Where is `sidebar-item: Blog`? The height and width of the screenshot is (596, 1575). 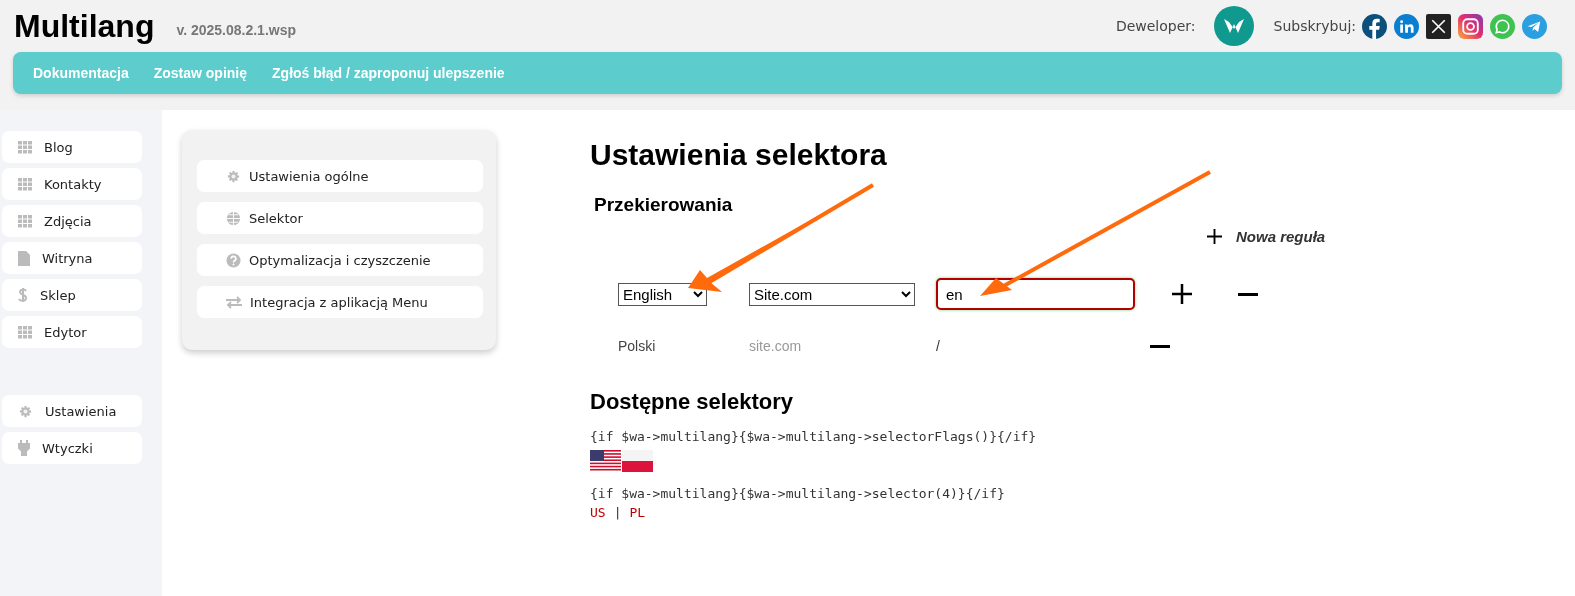
sidebar-item: Blog is located at coordinates (72, 147).